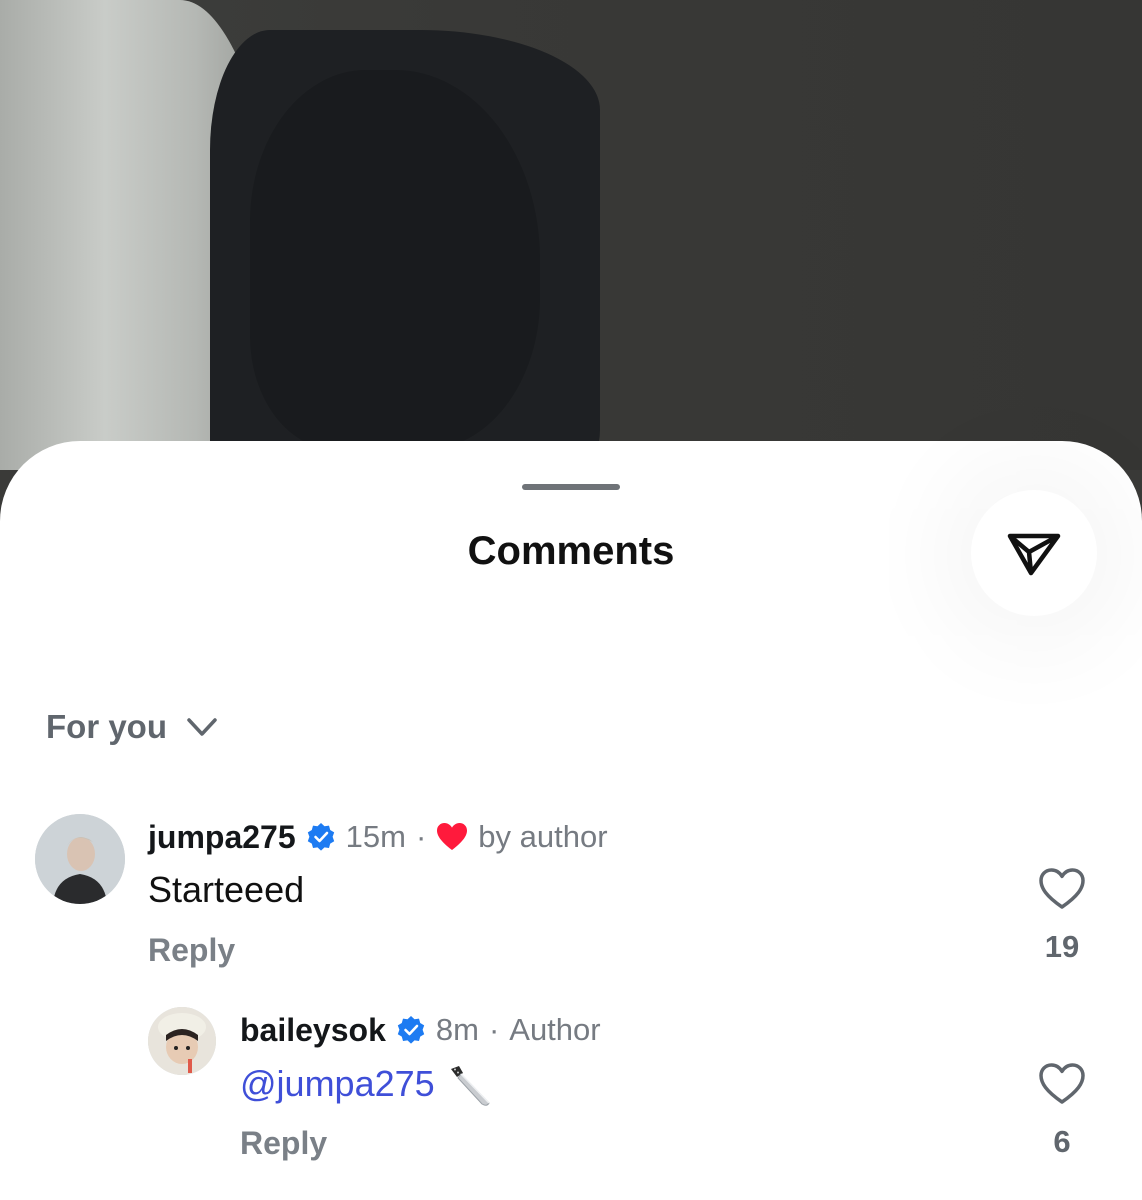 This screenshot has width=1142, height=1200. What do you see at coordinates (337, 1083) in the screenshot?
I see `mention-link: @jumpa275` at bounding box center [337, 1083].